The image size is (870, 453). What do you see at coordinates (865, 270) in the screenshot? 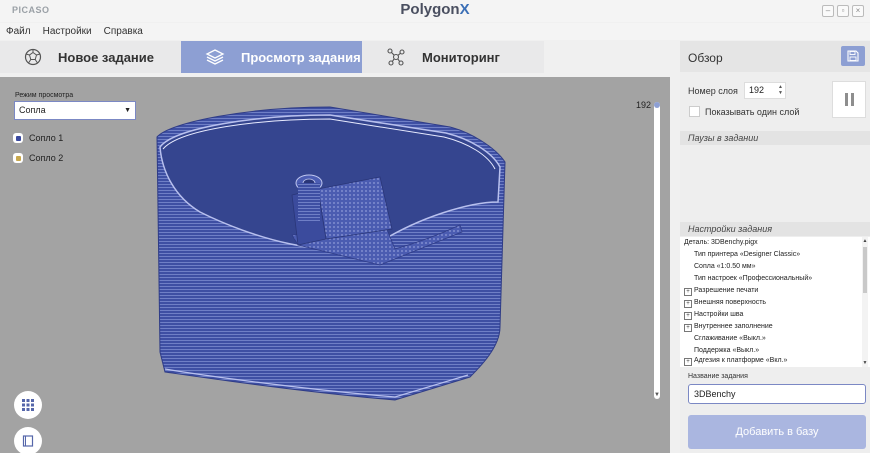
I see `scrollbar-thumb` at bounding box center [865, 270].